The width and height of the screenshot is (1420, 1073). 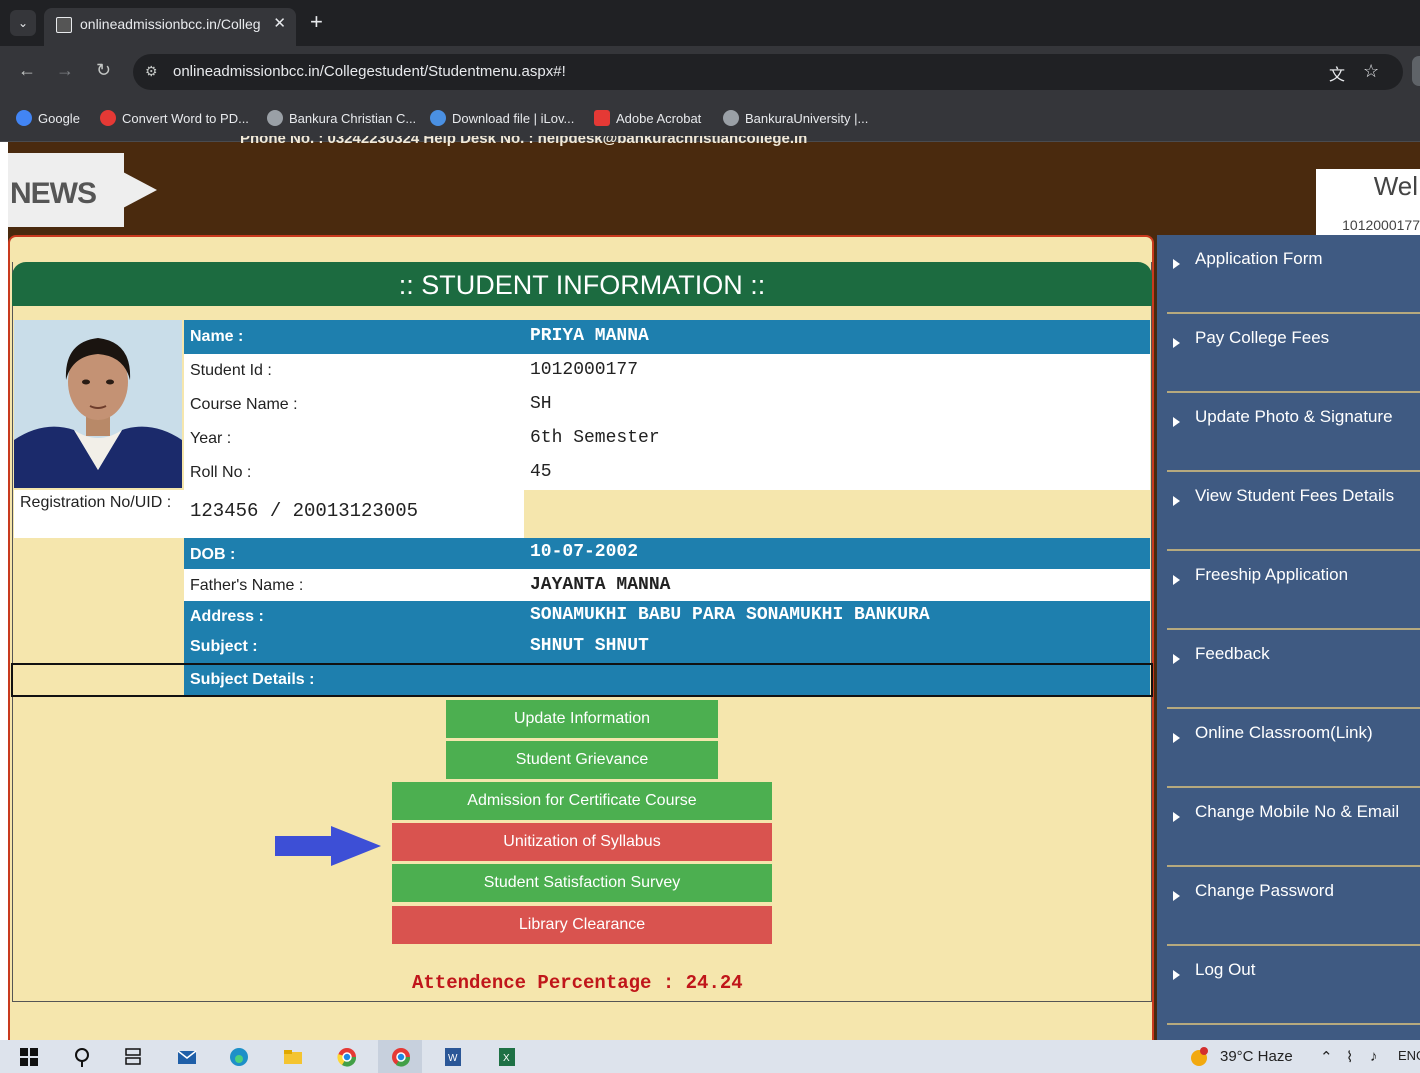 I want to click on bookmark-adobe-acrobat: Adobe Acrobat, so click(x=647, y=118).